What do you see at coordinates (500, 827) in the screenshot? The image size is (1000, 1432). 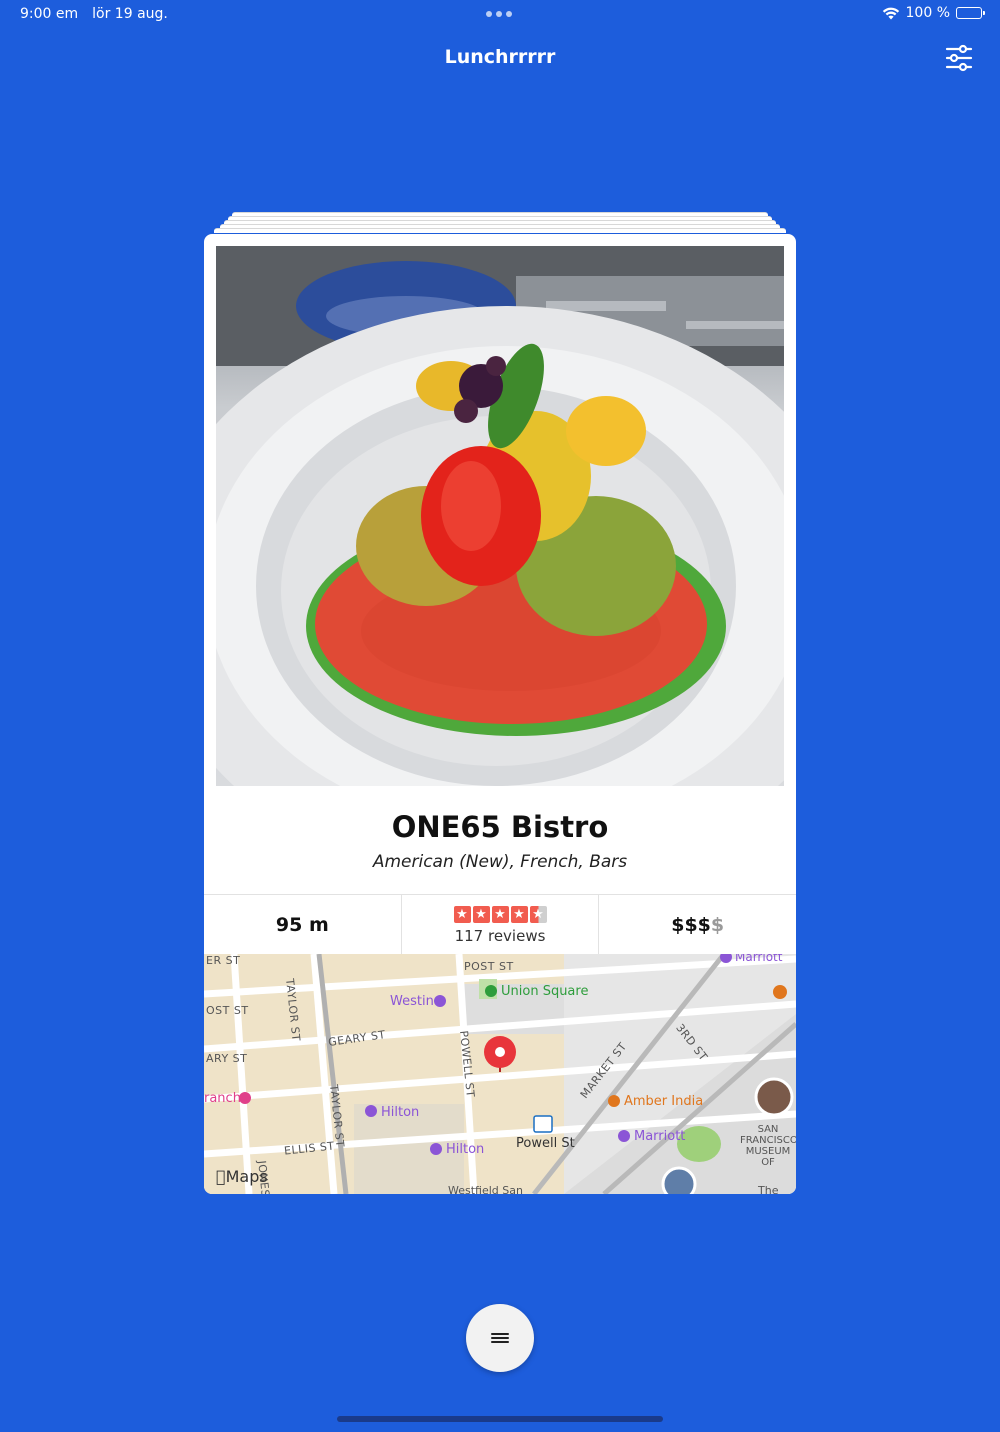 I see `restaurant-name: ONE65 Bistro` at bounding box center [500, 827].